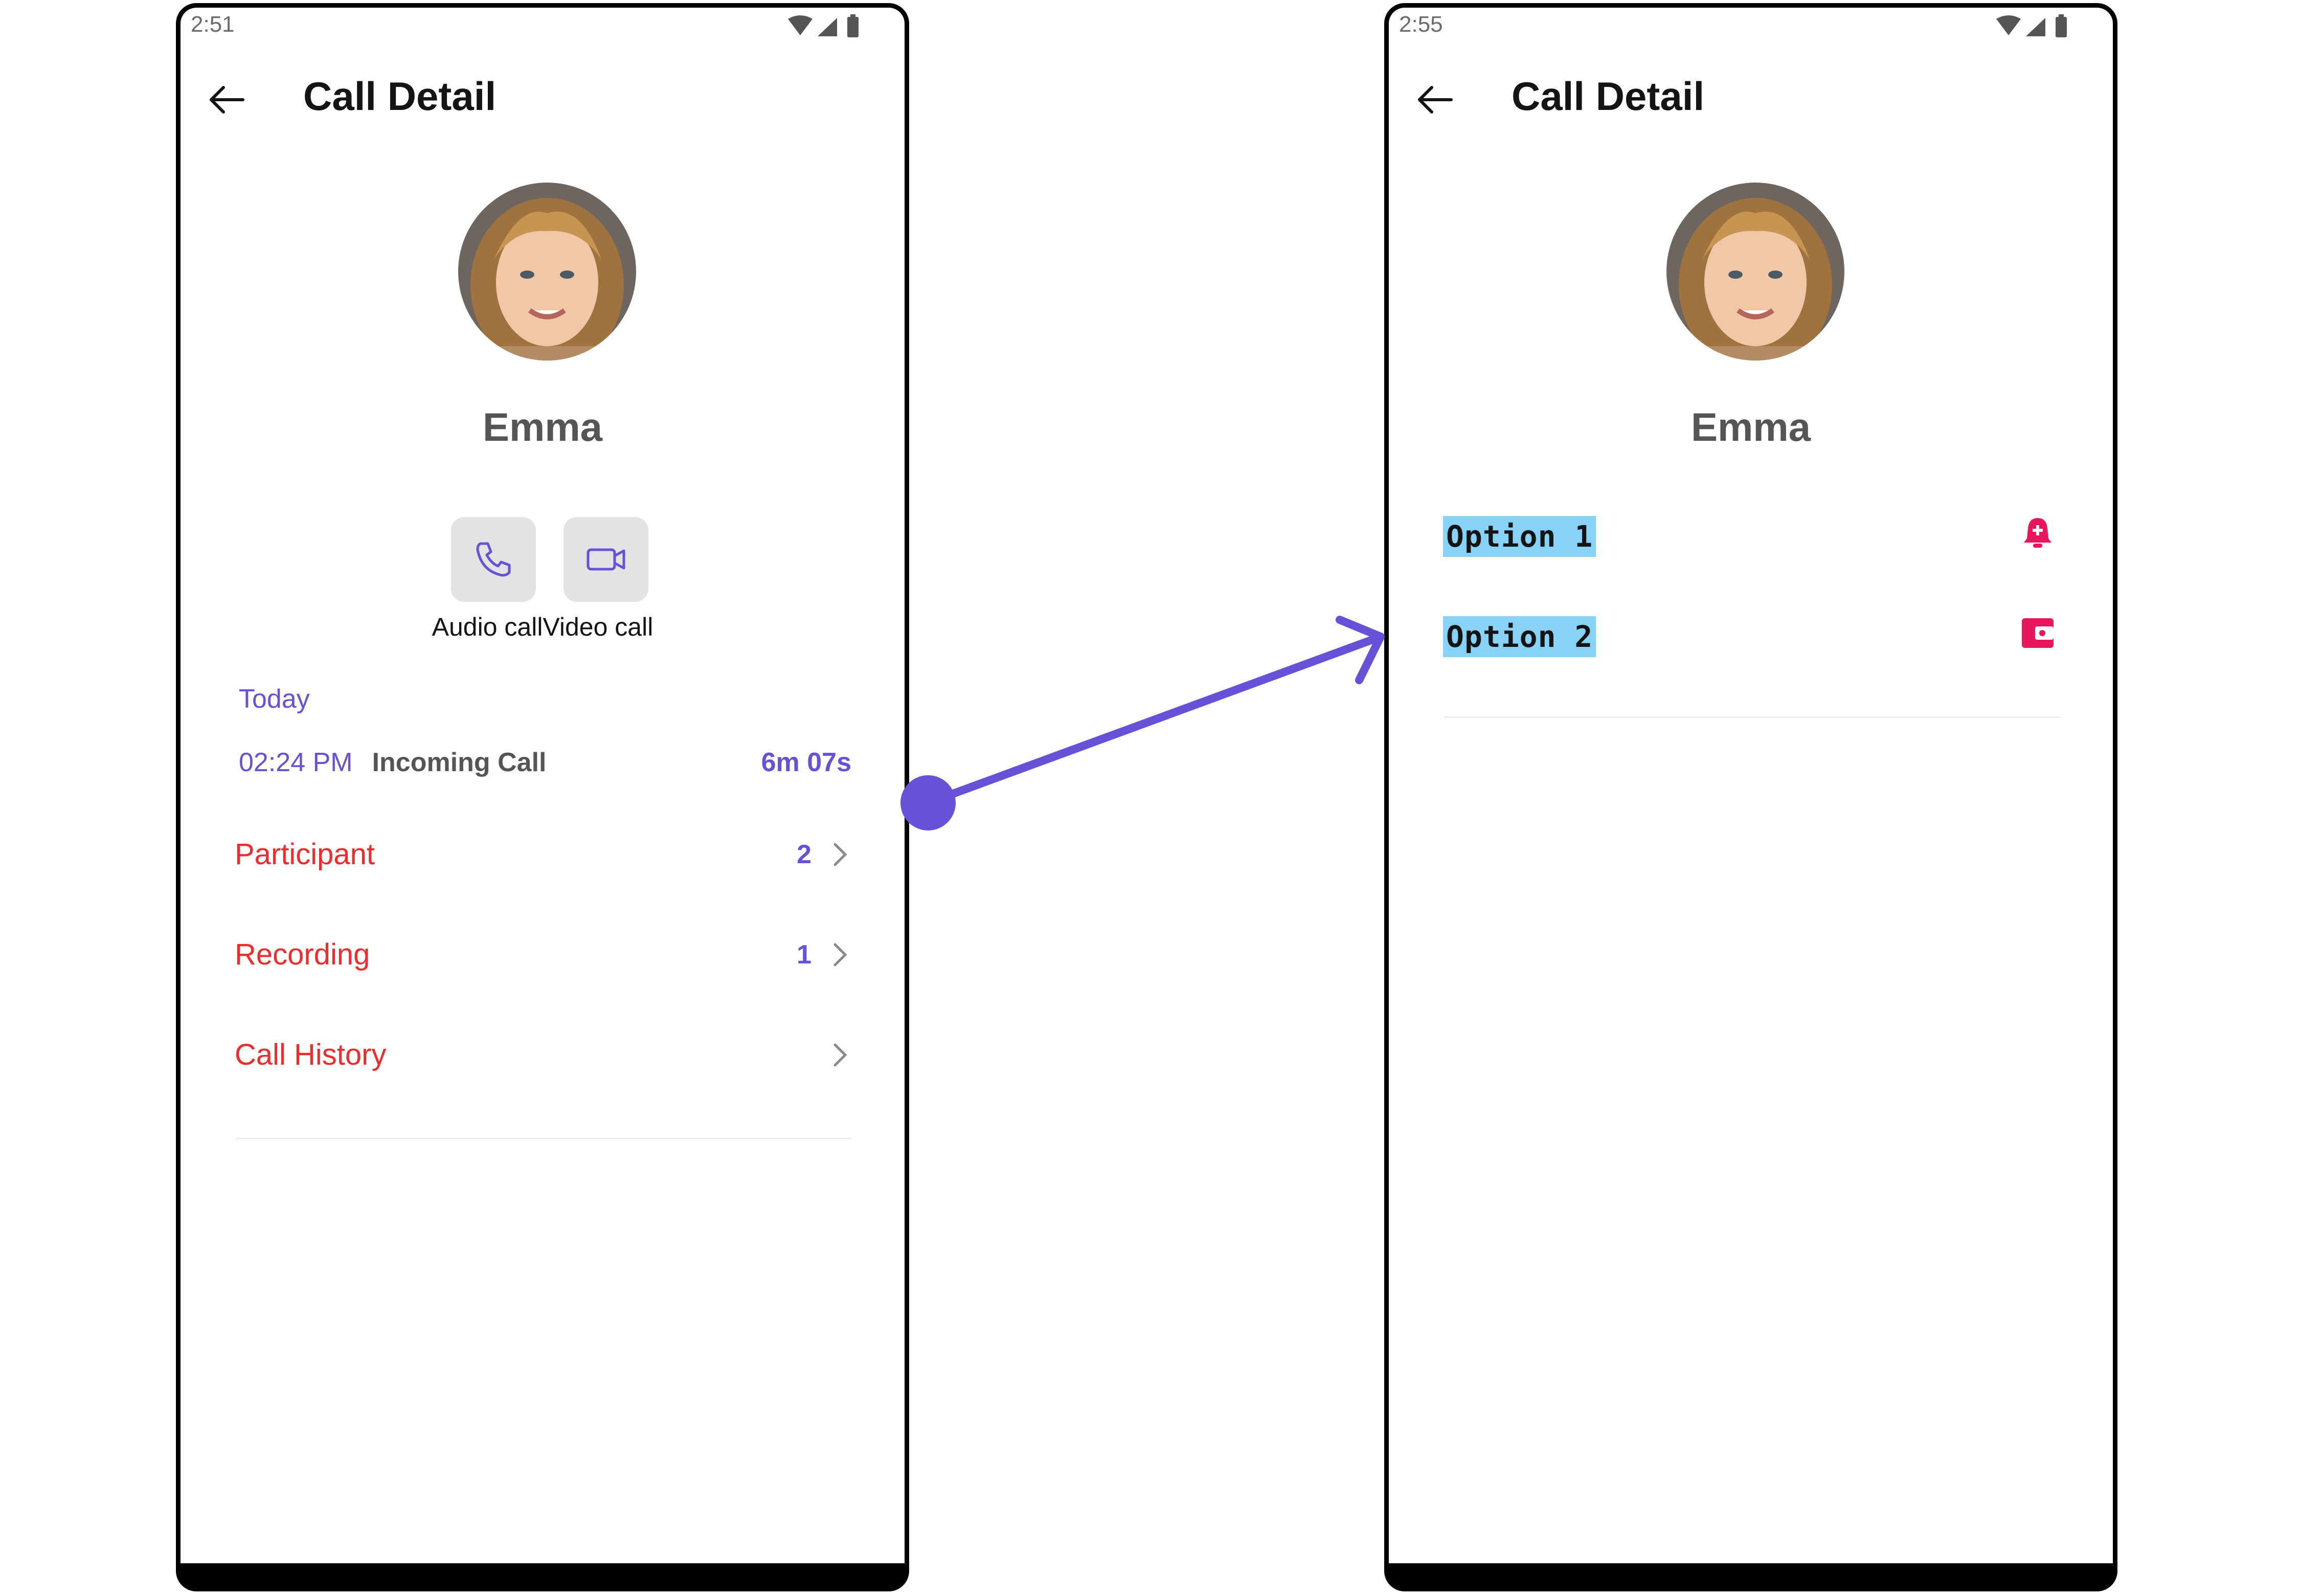 The height and width of the screenshot is (1596, 2300). Describe the element at coordinates (1519, 637) in the screenshot. I see `option-label: Option 2` at that location.